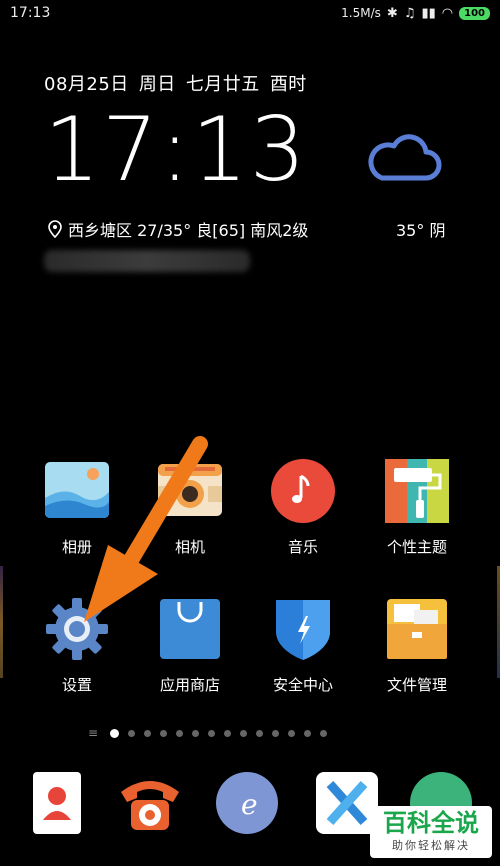 This screenshot has height=866, width=500. I want to click on watermark-logo: 百科全说 助你轻松解决, so click(431, 832).